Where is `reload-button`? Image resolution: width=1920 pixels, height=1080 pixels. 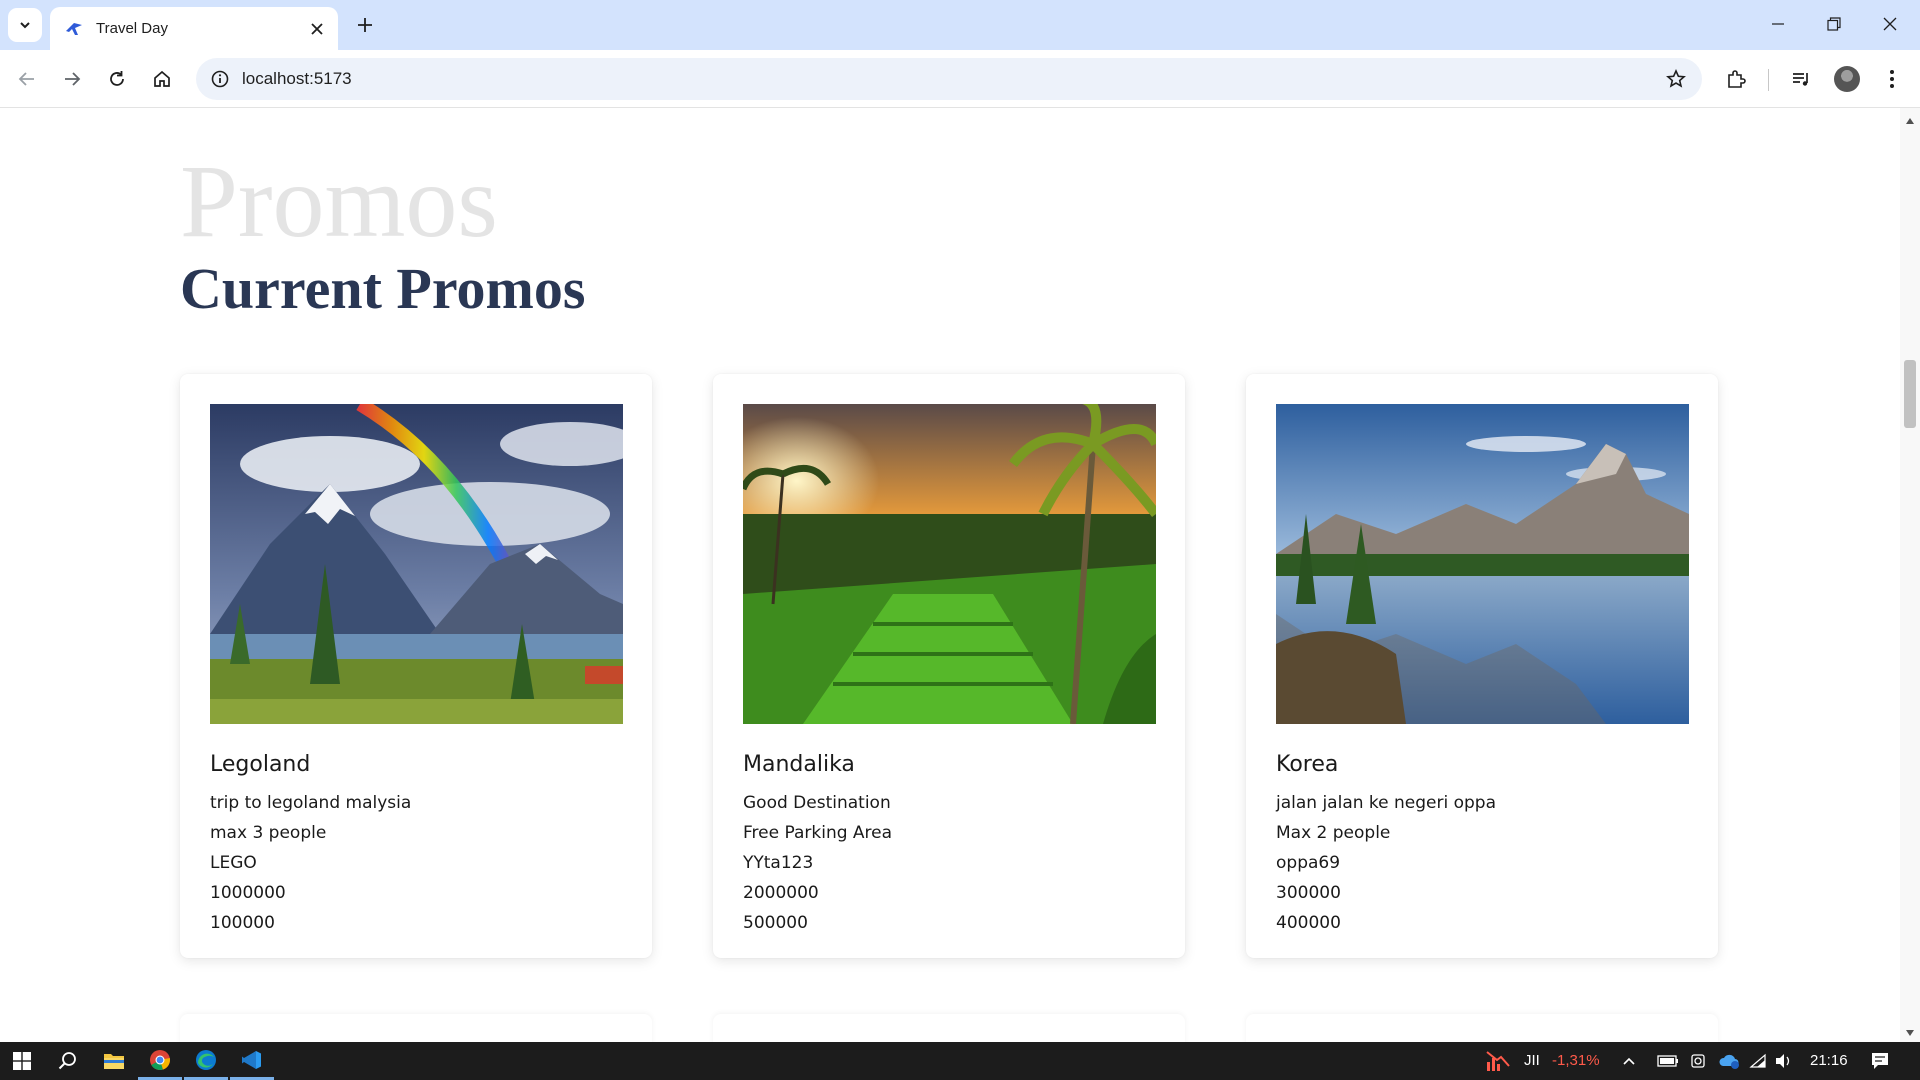 reload-button is located at coordinates (117, 79).